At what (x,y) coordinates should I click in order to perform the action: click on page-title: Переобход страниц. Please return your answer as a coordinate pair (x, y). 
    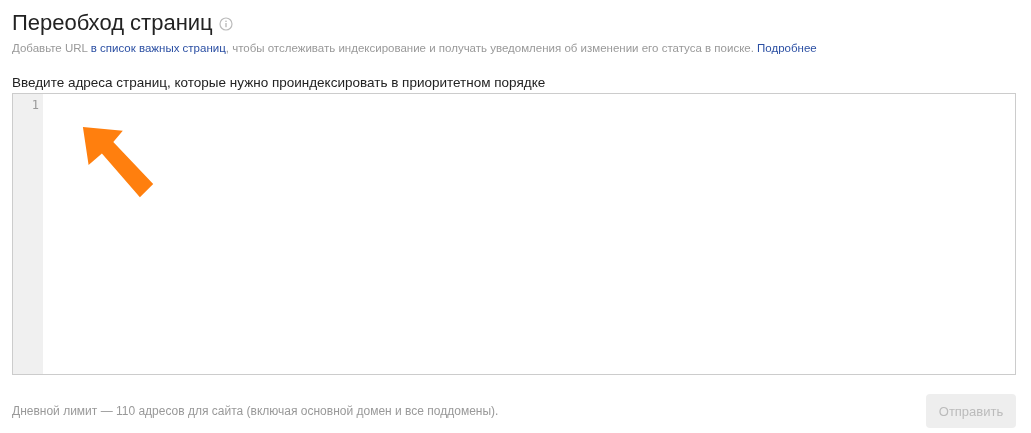
    Looking at the image, I should click on (112, 23).